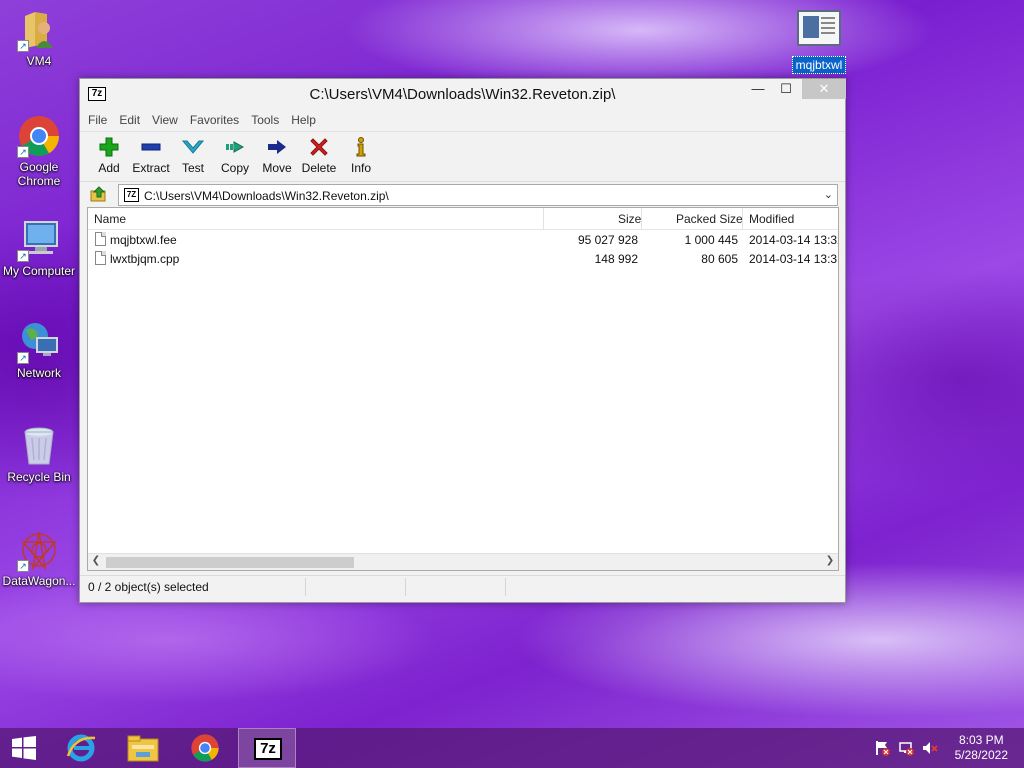 The width and height of the screenshot is (1024, 768). What do you see at coordinates (303, 120) in the screenshot?
I see `menu-help: Help` at bounding box center [303, 120].